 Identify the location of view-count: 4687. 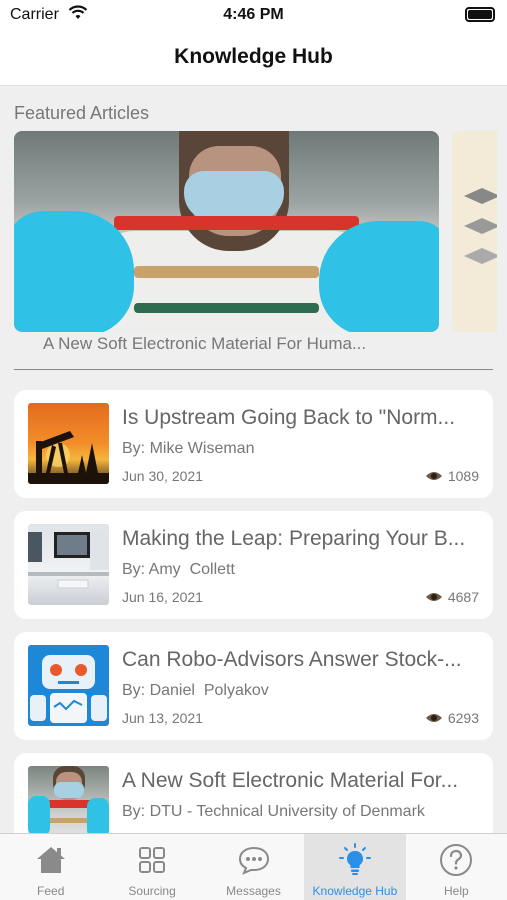
(452, 597).